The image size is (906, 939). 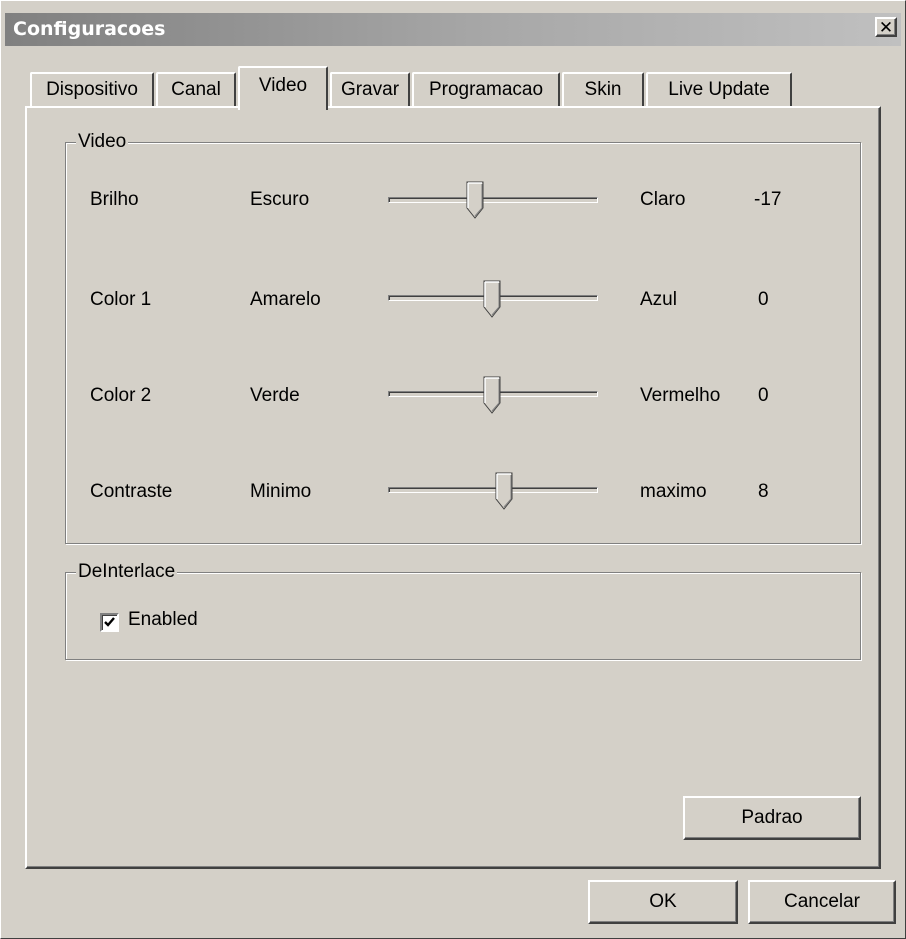 I want to click on tab-skin: Skin, so click(x=603, y=90).